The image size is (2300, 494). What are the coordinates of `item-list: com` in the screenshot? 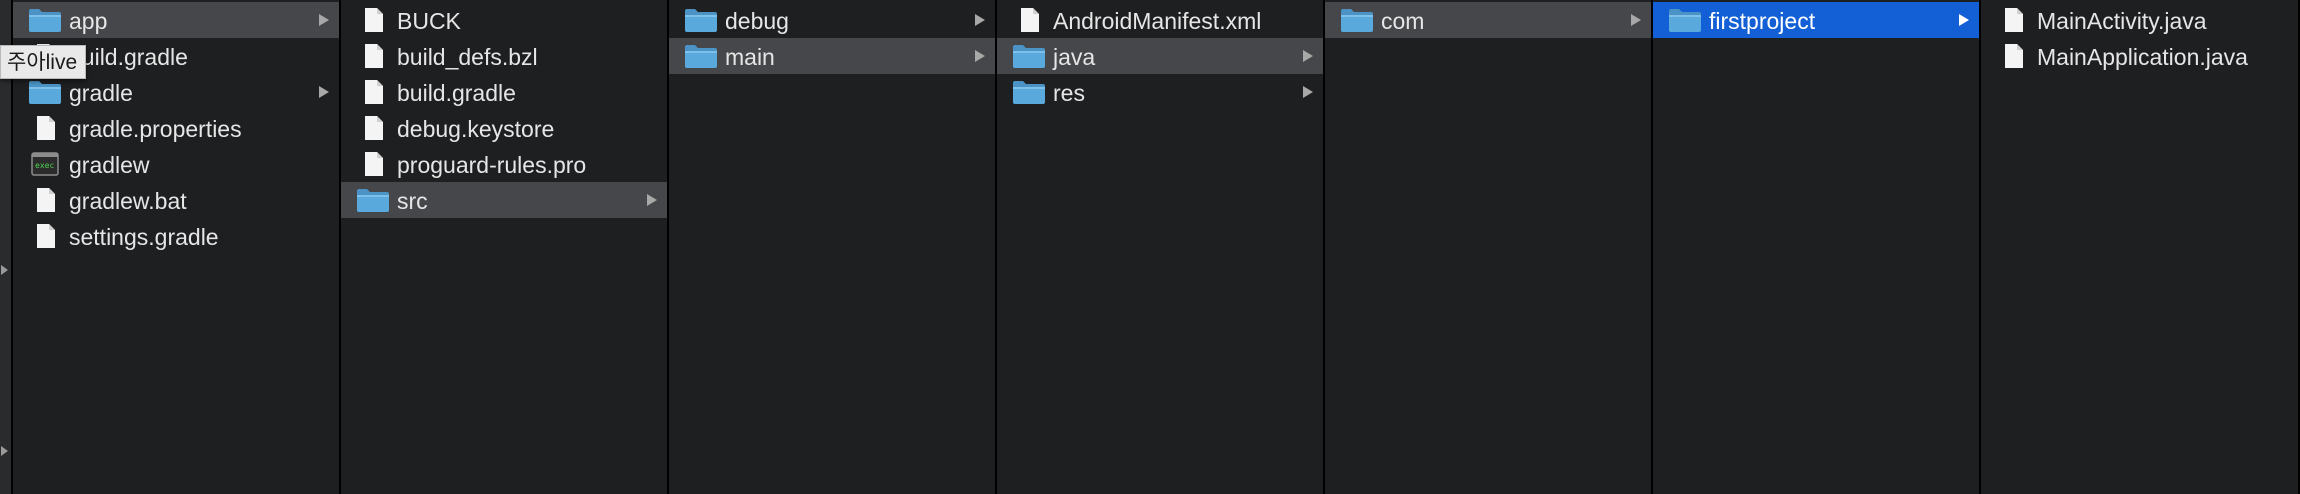 It's located at (1488, 20).